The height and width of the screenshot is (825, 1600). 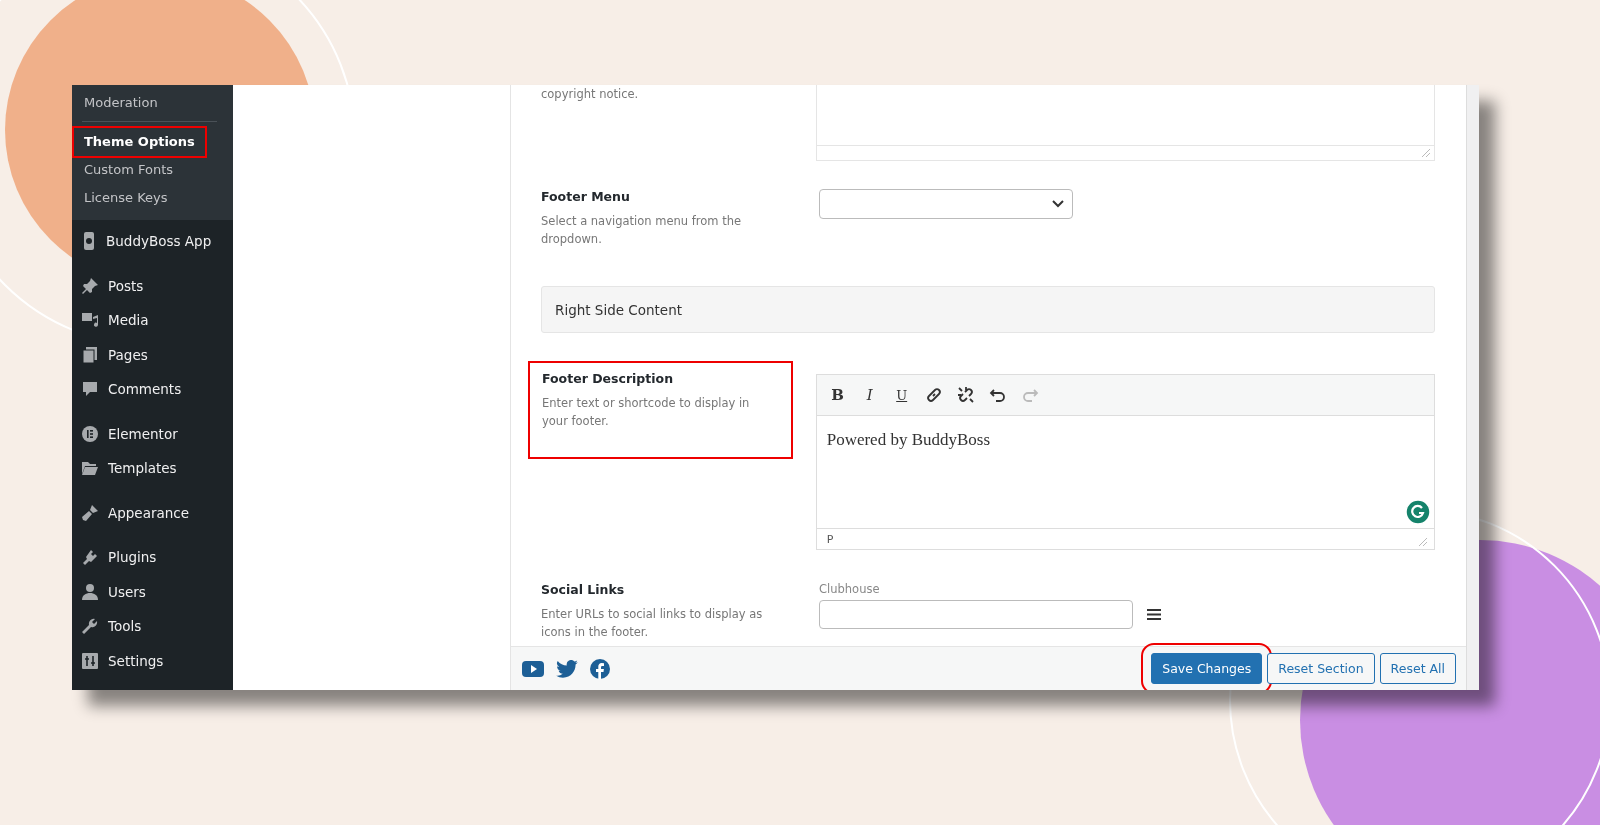 I want to click on pin-icon, so click(x=90, y=285).